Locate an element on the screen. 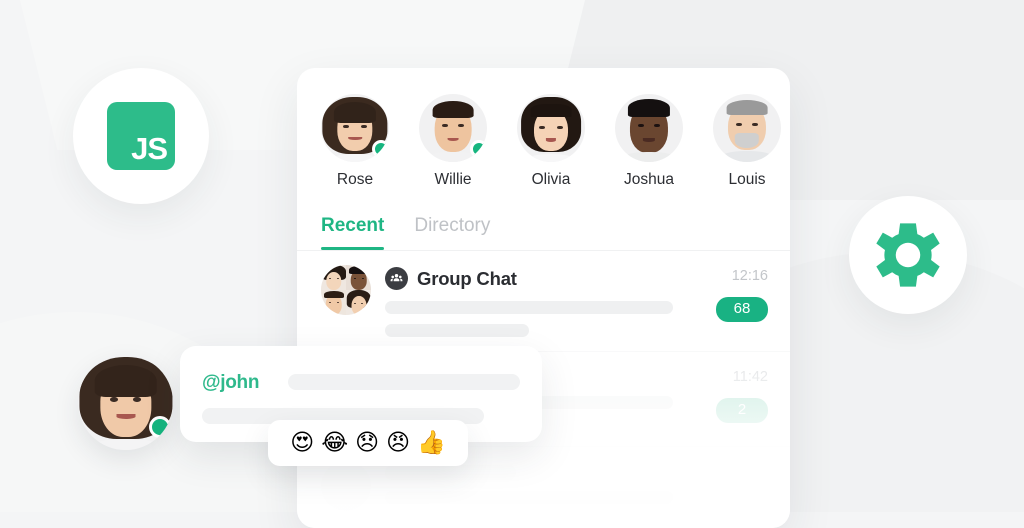  avatar-louis is located at coordinates (747, 128).